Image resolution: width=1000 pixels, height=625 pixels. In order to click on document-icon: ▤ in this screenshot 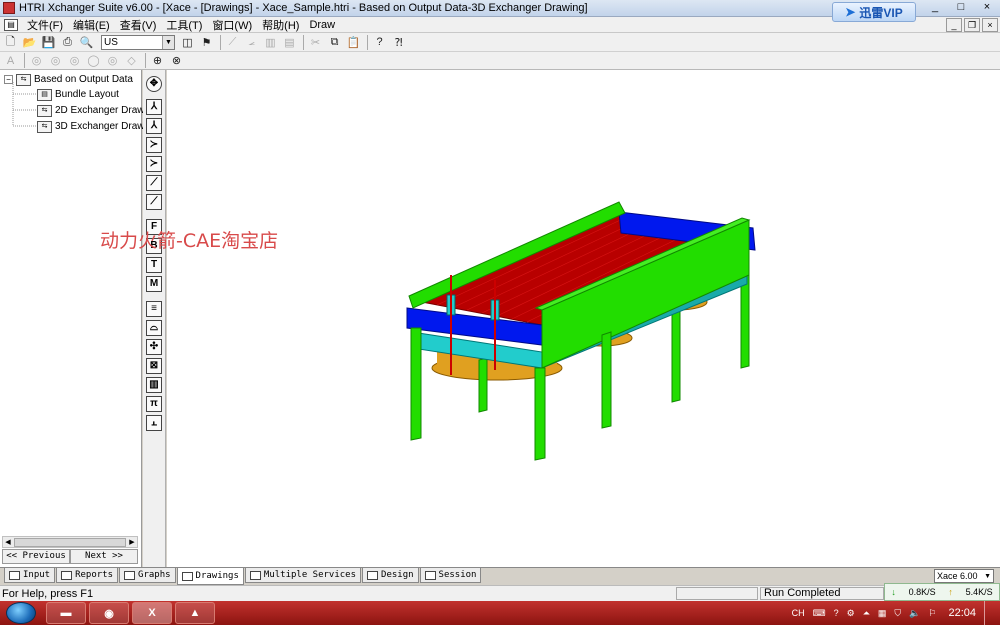, I will do `click(11, 24)`.